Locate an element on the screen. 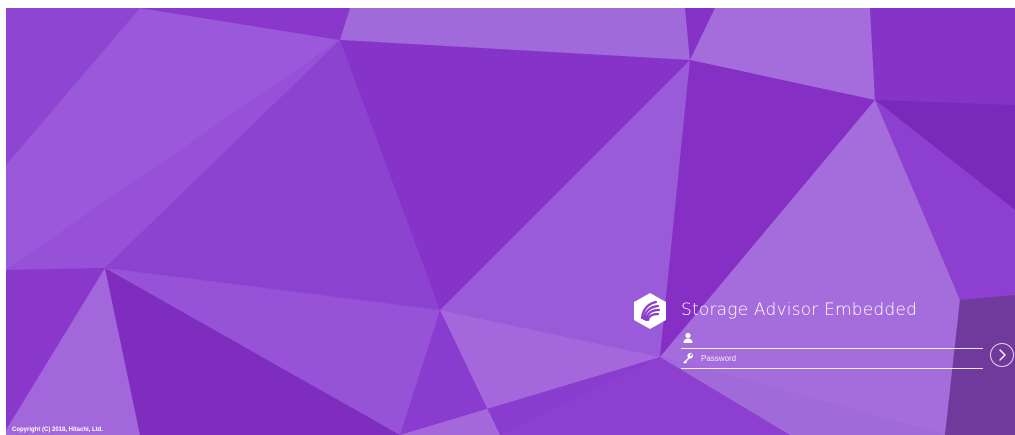 The height and width of the screenshot is (435, 1015). user-icon is located at coordinates (688, 337).